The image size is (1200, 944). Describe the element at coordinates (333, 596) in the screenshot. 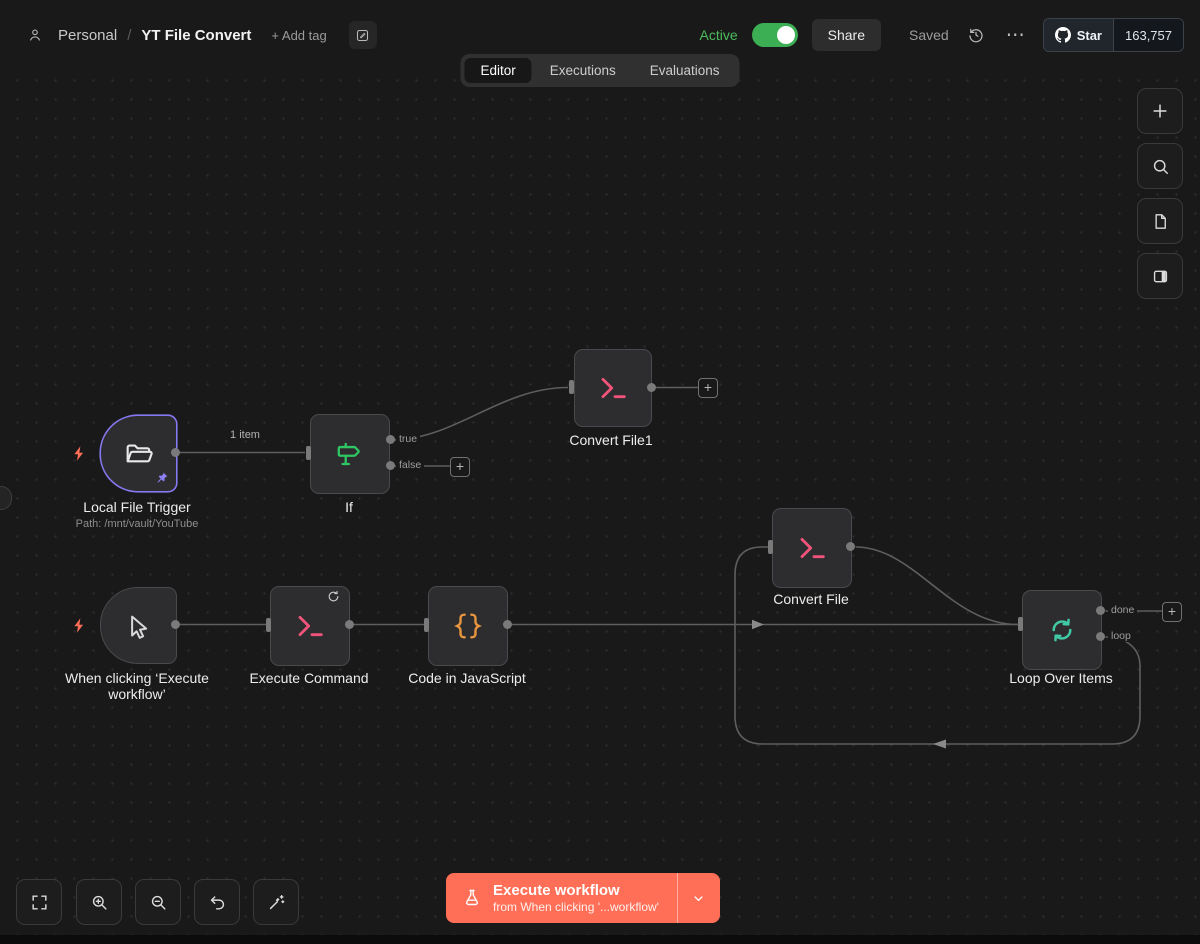

I see `retry-badge-icon` at that location.